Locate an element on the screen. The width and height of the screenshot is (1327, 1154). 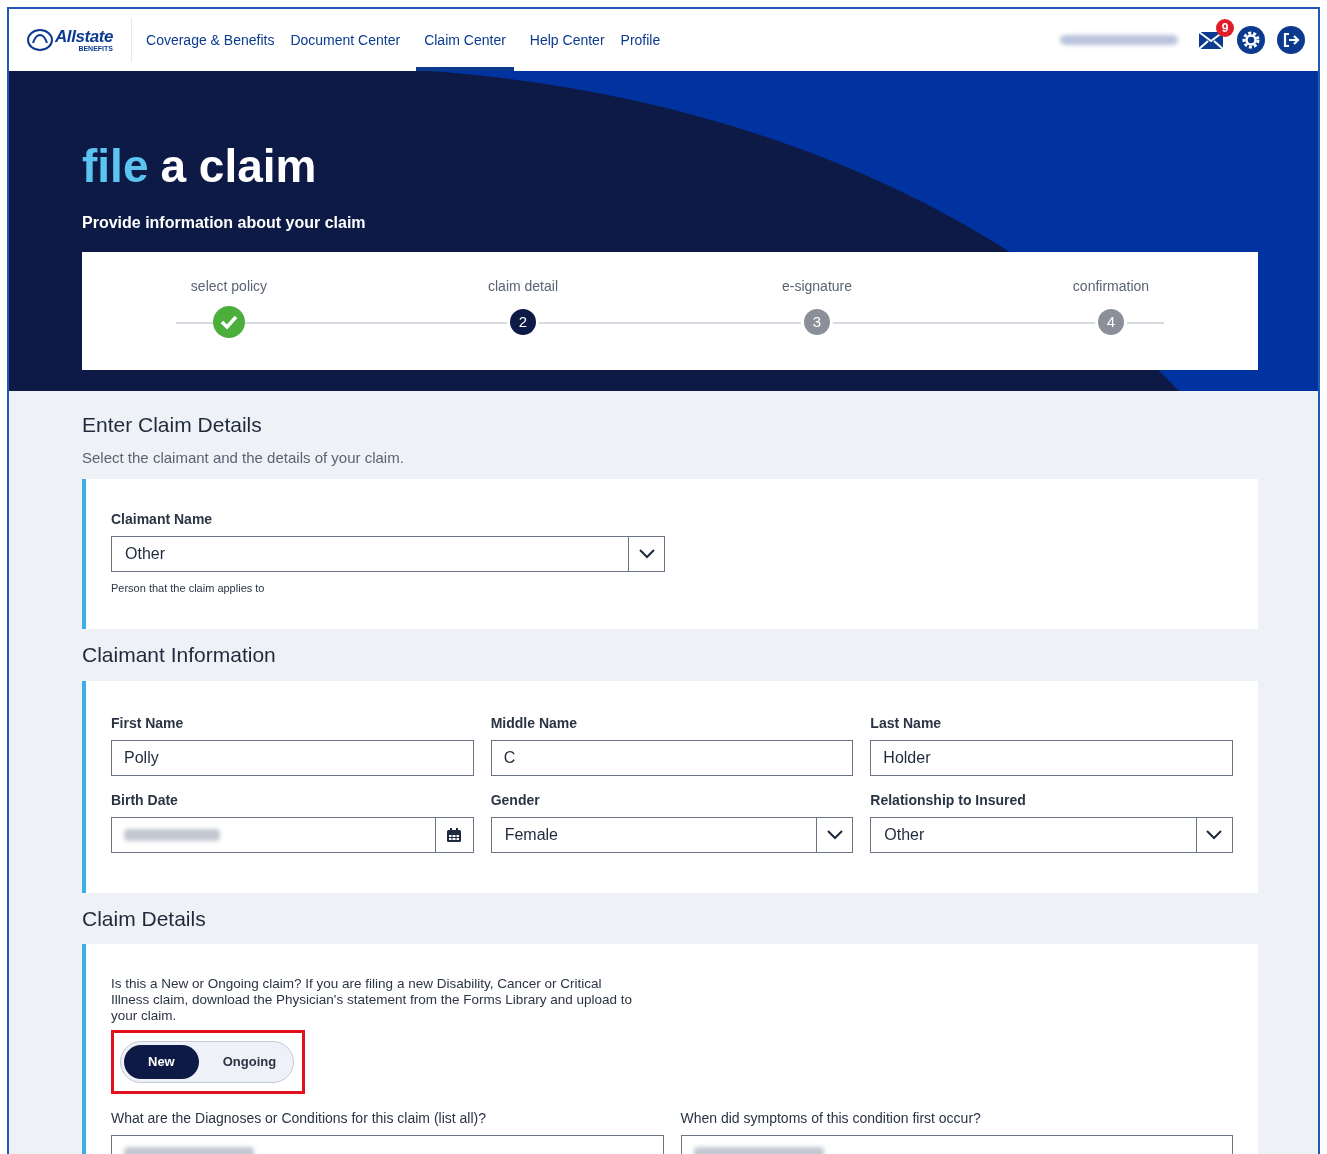
nav-link: Help Center is located at coordinates (567, 40).